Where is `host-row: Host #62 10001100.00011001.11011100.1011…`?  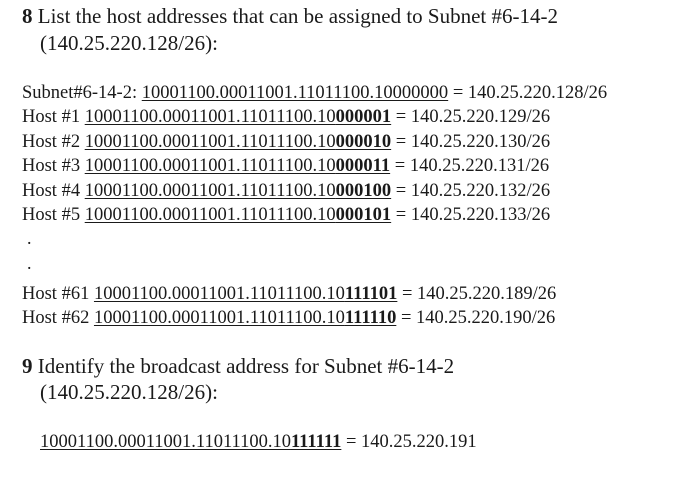 host-row: Host #62 10001100.00011001.11011100.1011… is located at coordinates (288, 318).